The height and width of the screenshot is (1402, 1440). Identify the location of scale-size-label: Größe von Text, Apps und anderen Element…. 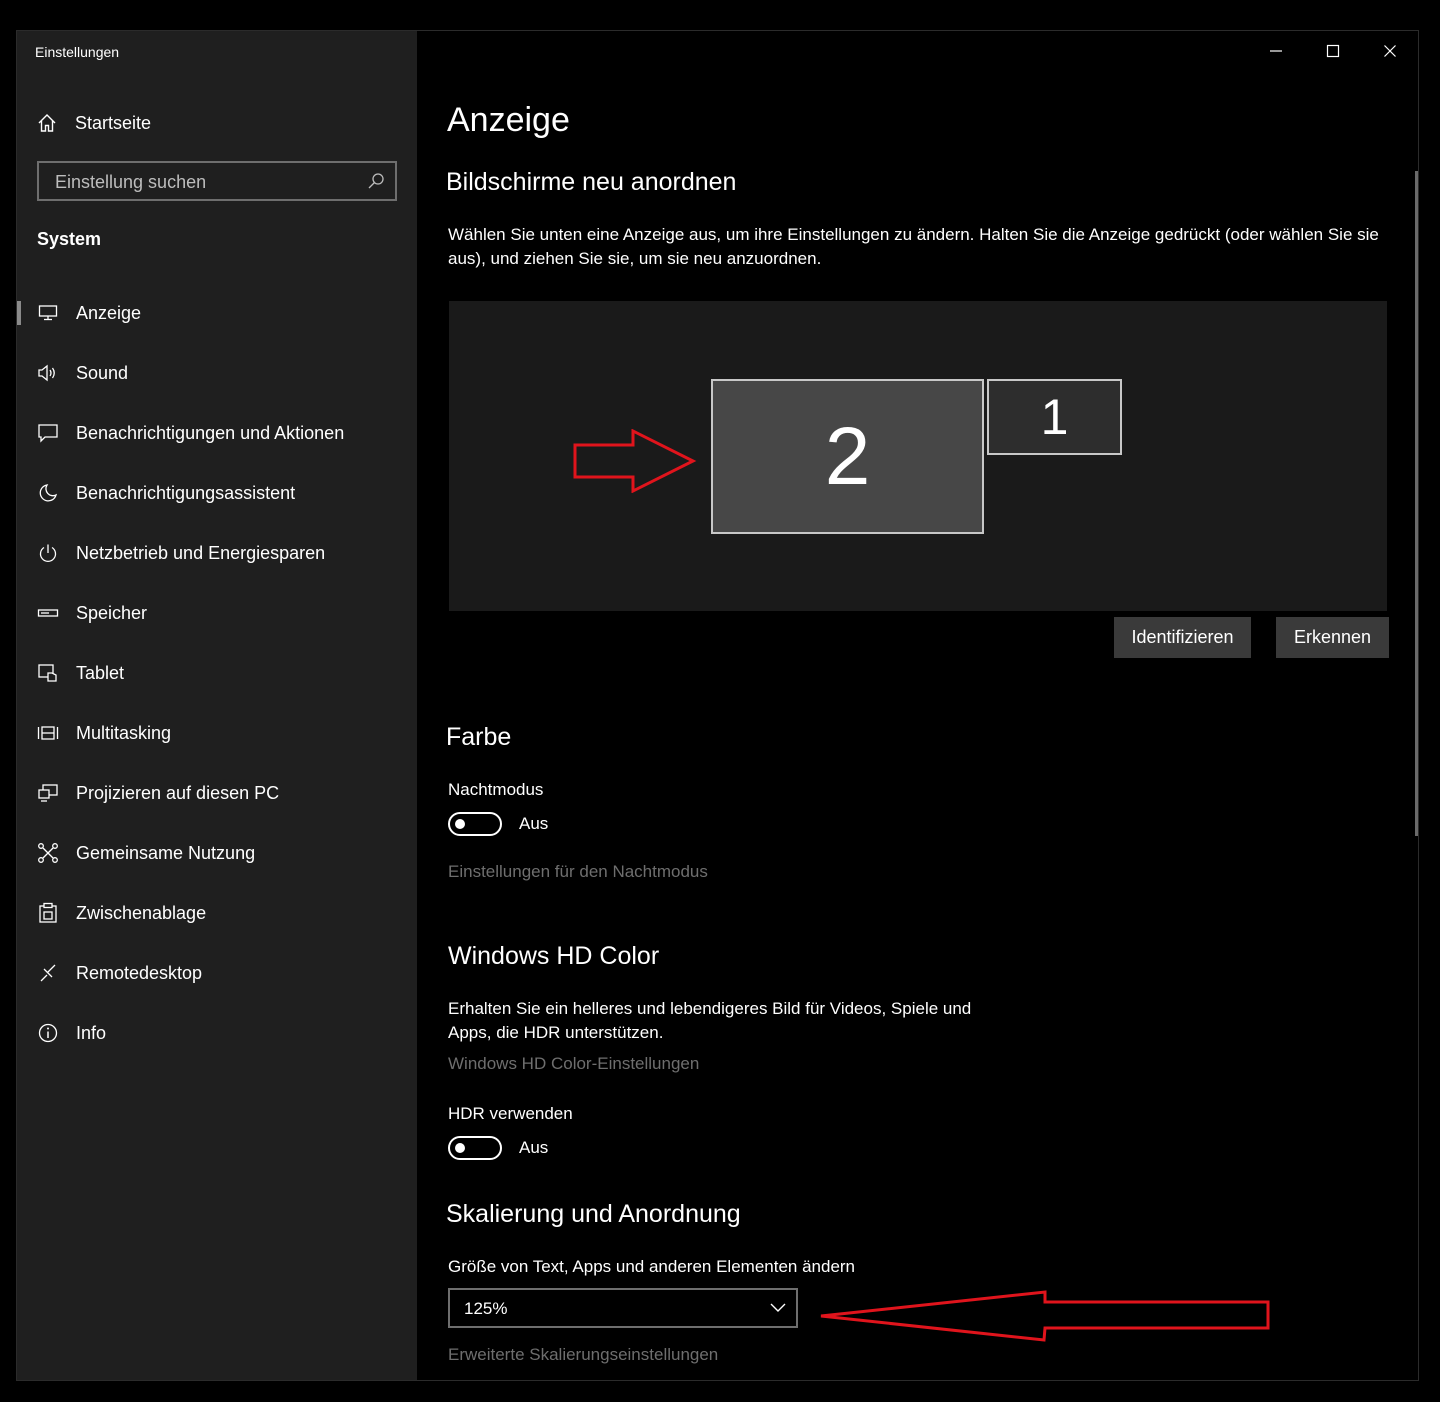
(652, 1266).